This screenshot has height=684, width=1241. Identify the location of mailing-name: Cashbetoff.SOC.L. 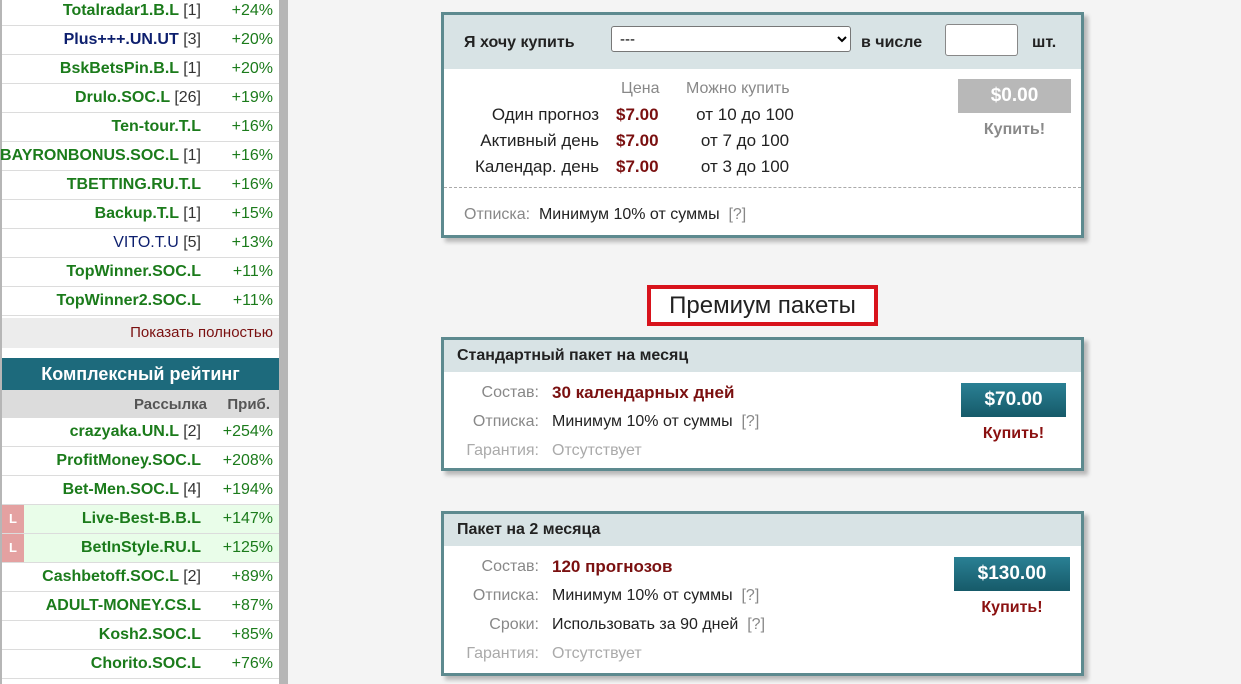
(110, 576).